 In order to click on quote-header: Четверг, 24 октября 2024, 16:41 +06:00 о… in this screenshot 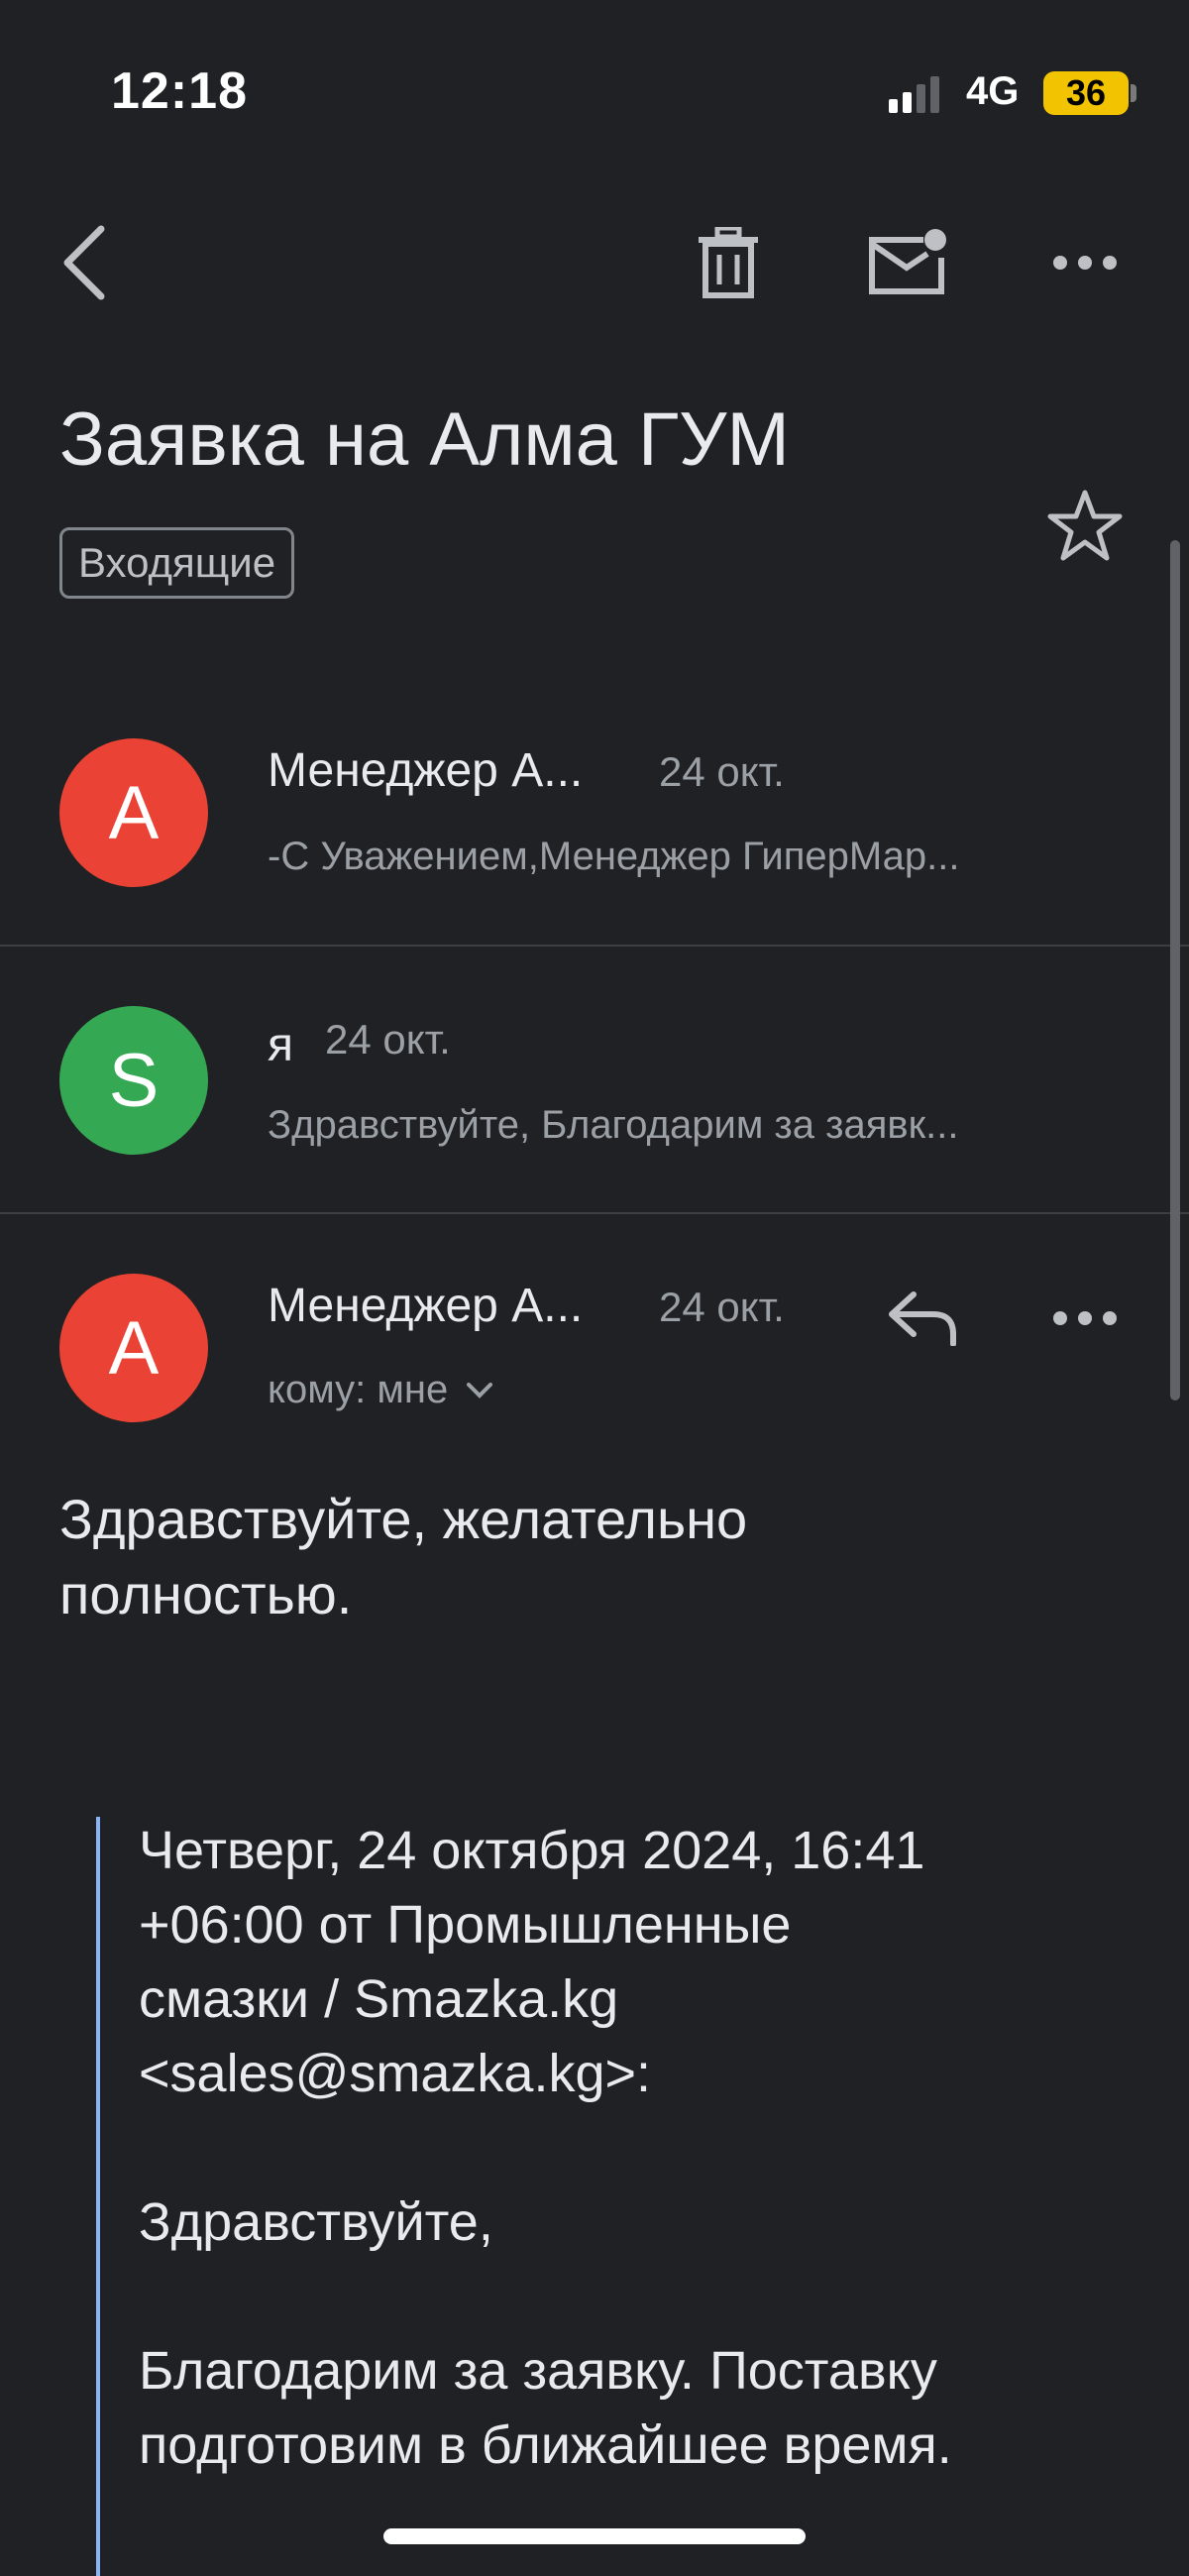, I will do `click(532, 1962)`.